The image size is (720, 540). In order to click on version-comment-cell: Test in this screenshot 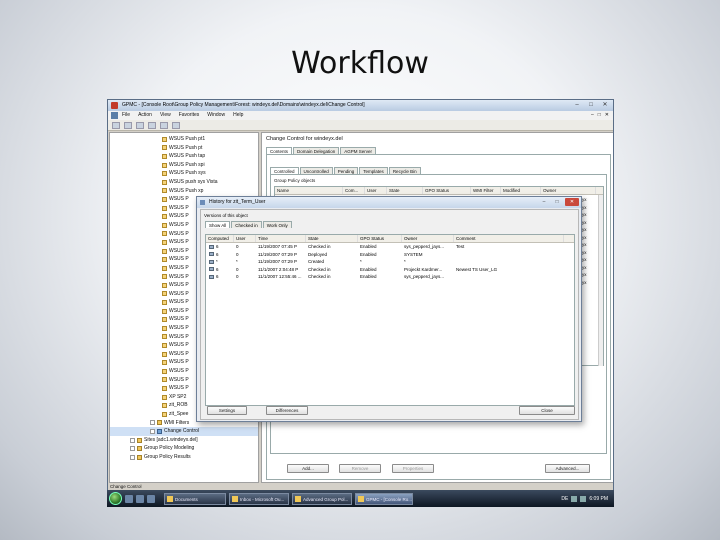, I will do `click(460, 246)`.